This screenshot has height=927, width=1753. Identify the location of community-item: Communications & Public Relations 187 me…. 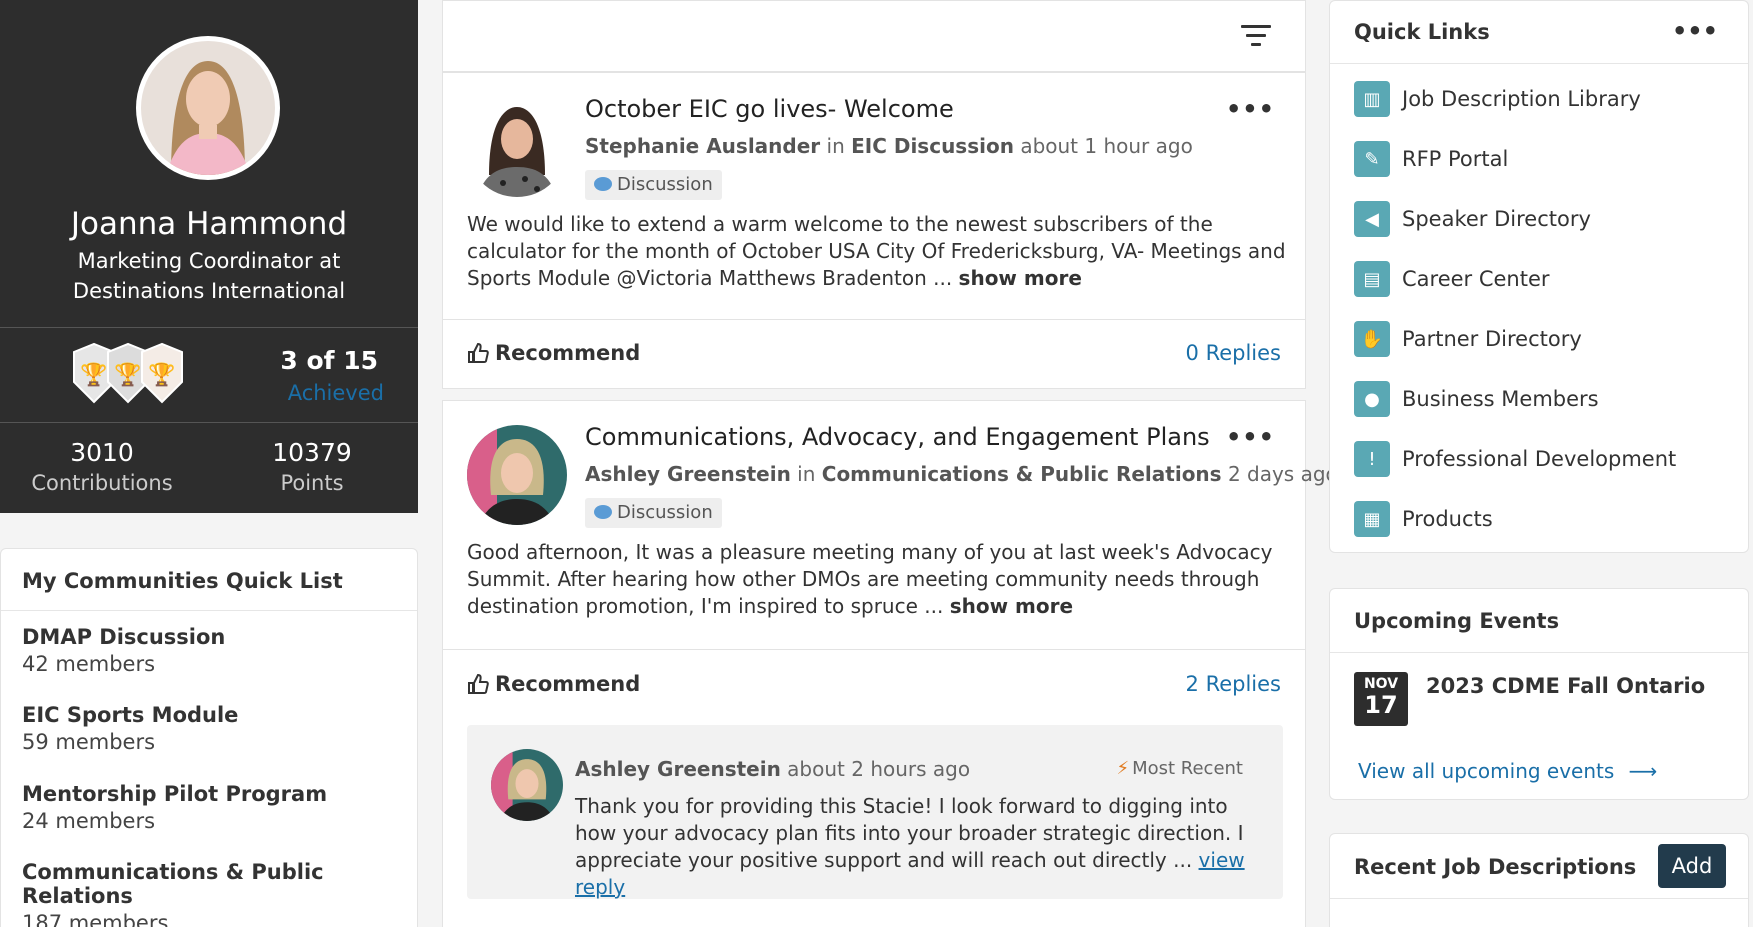
(219, 893).